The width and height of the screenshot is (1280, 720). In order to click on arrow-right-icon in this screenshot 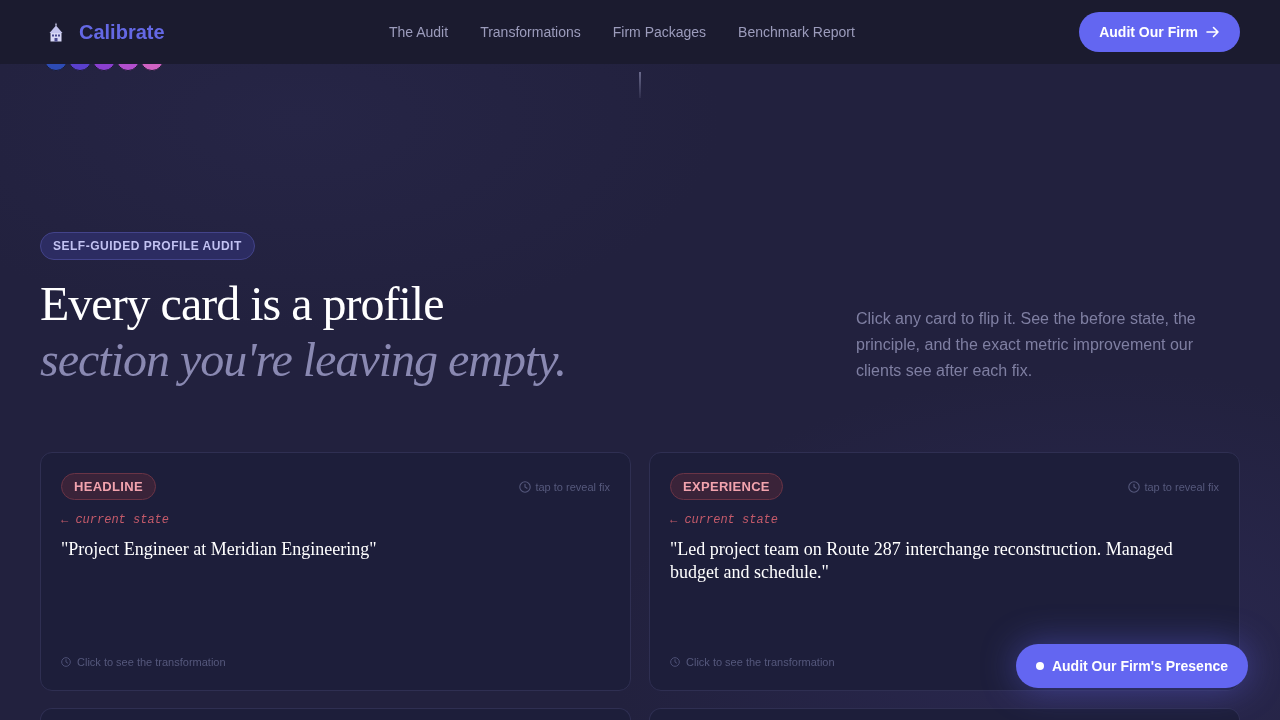, I will do `click(1213, 32)`.